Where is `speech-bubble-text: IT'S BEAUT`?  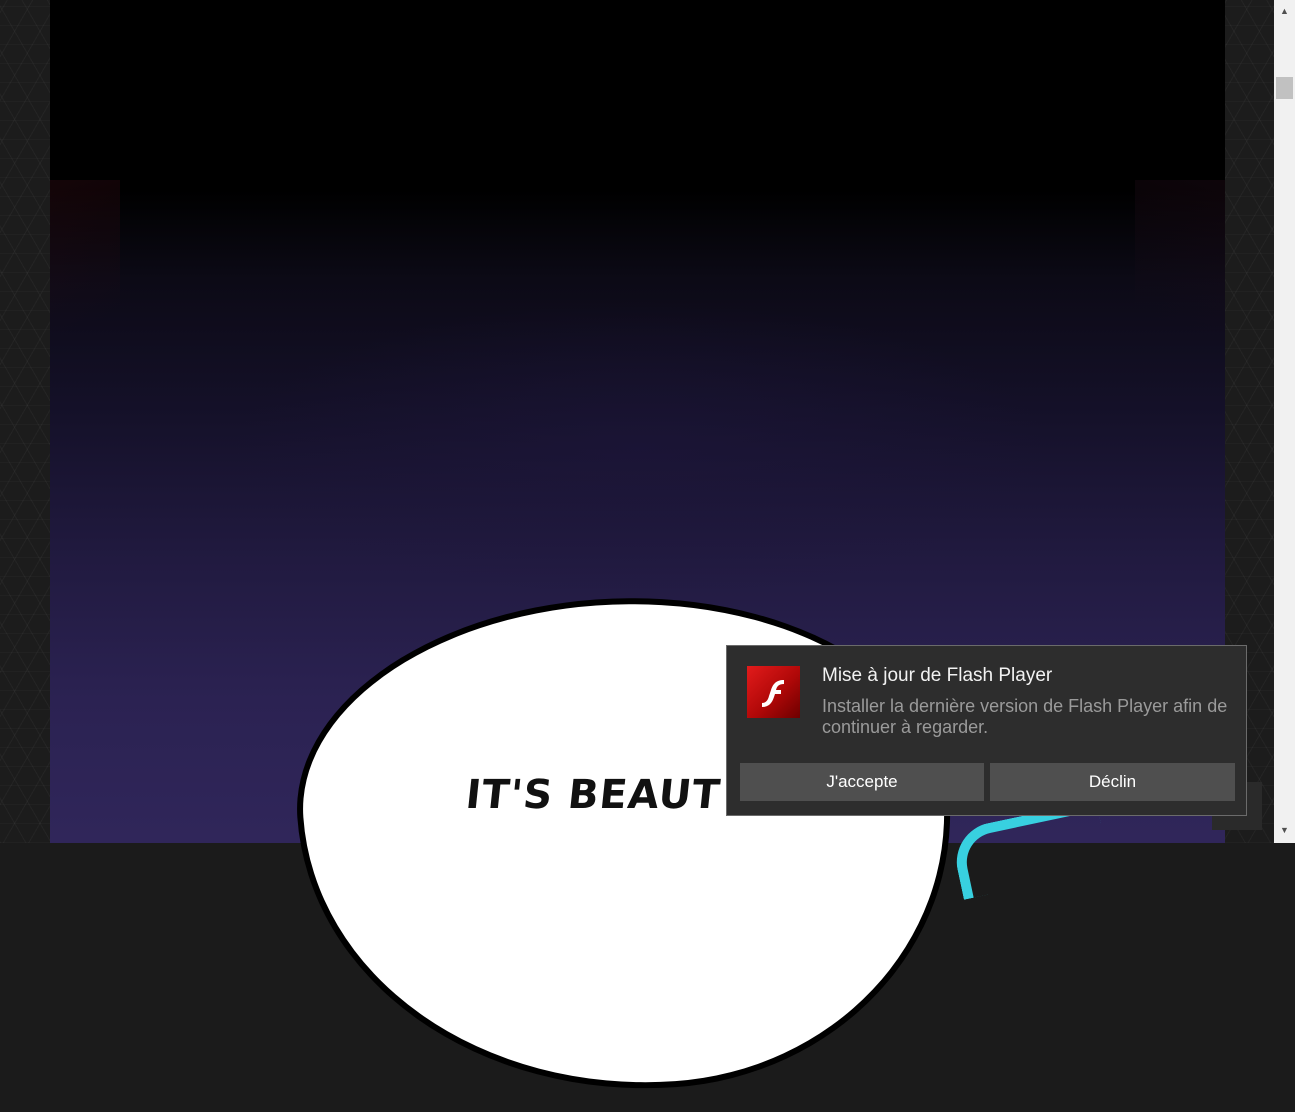 speech-bubble-text: IT'S BEAUT is located at coordinates (593, 795).